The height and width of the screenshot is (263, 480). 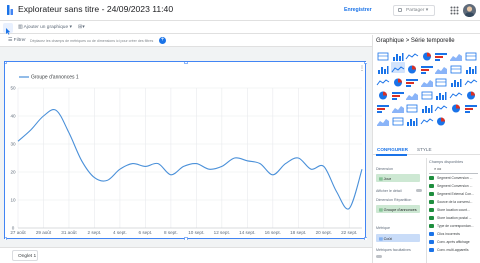 I want to click on percent-bar-icon, so click(x=397, y=81).